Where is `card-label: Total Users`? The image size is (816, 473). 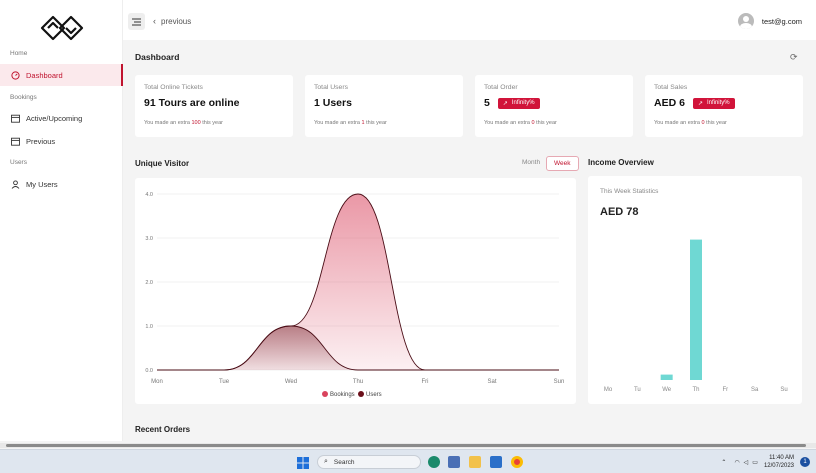
card-label: Total Users is located at coordinates (331, 87).